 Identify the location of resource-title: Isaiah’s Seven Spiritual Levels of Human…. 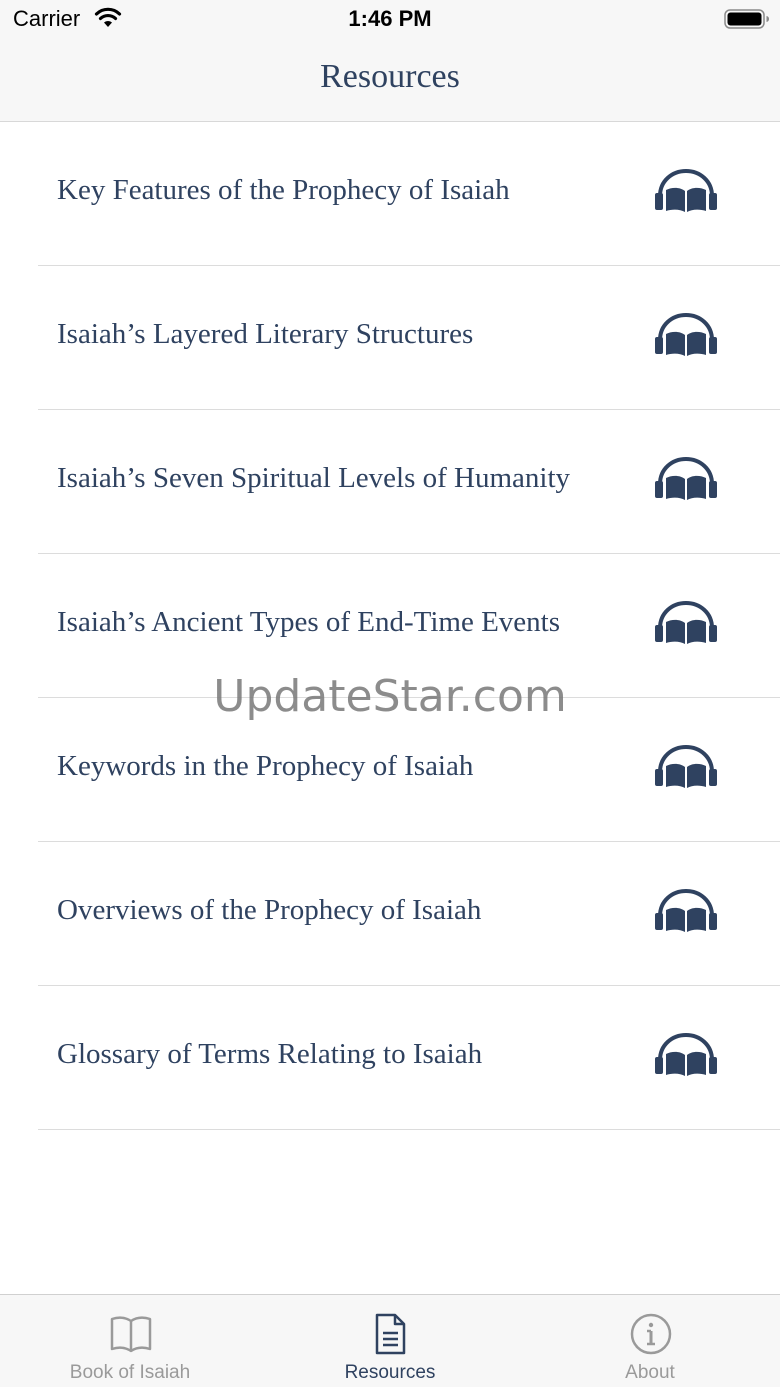
(314, 478).